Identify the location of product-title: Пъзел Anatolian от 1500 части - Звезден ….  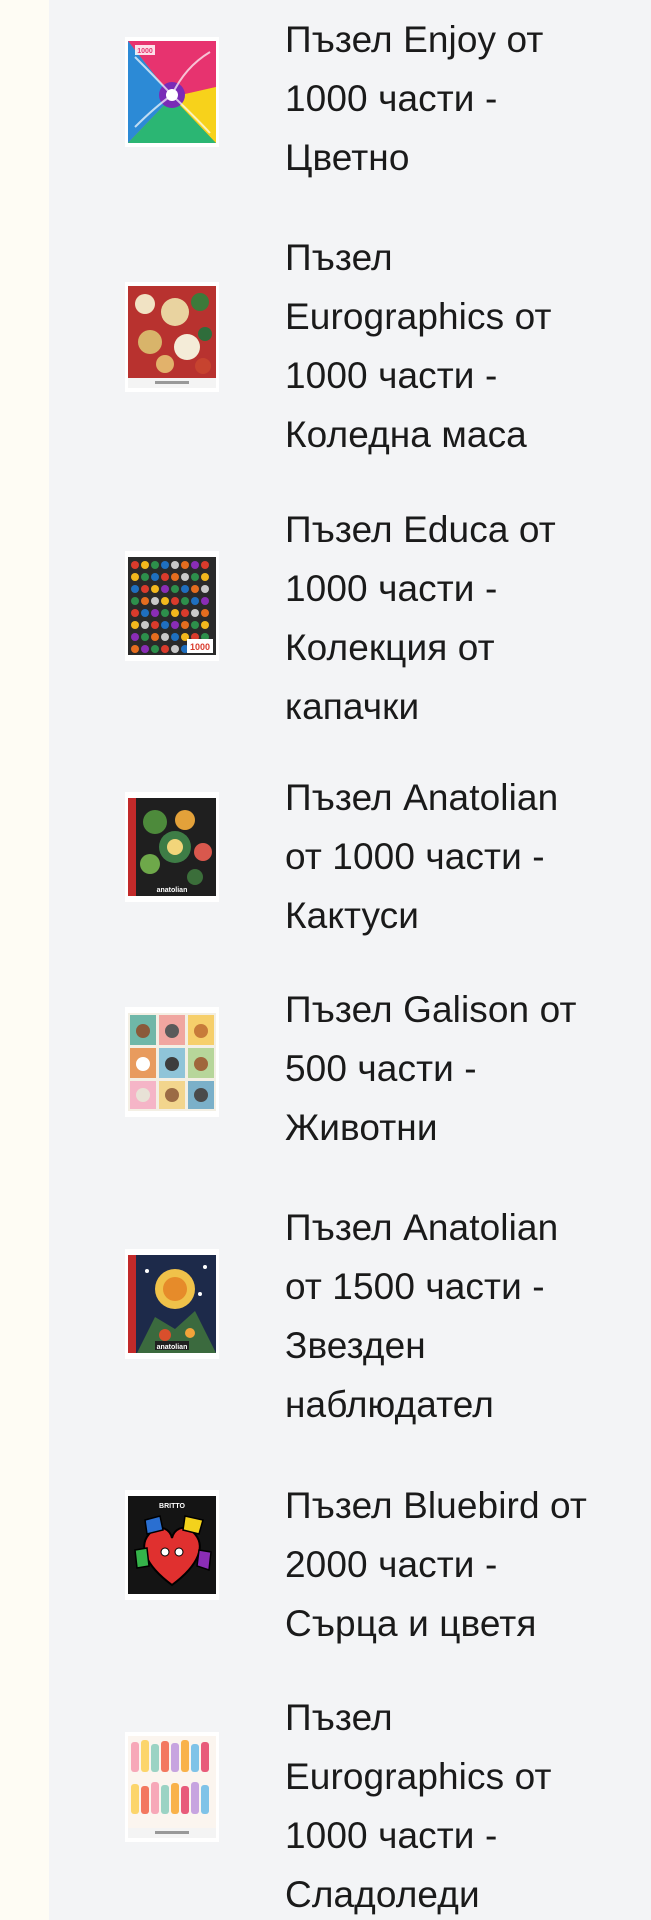
(465, 1316).